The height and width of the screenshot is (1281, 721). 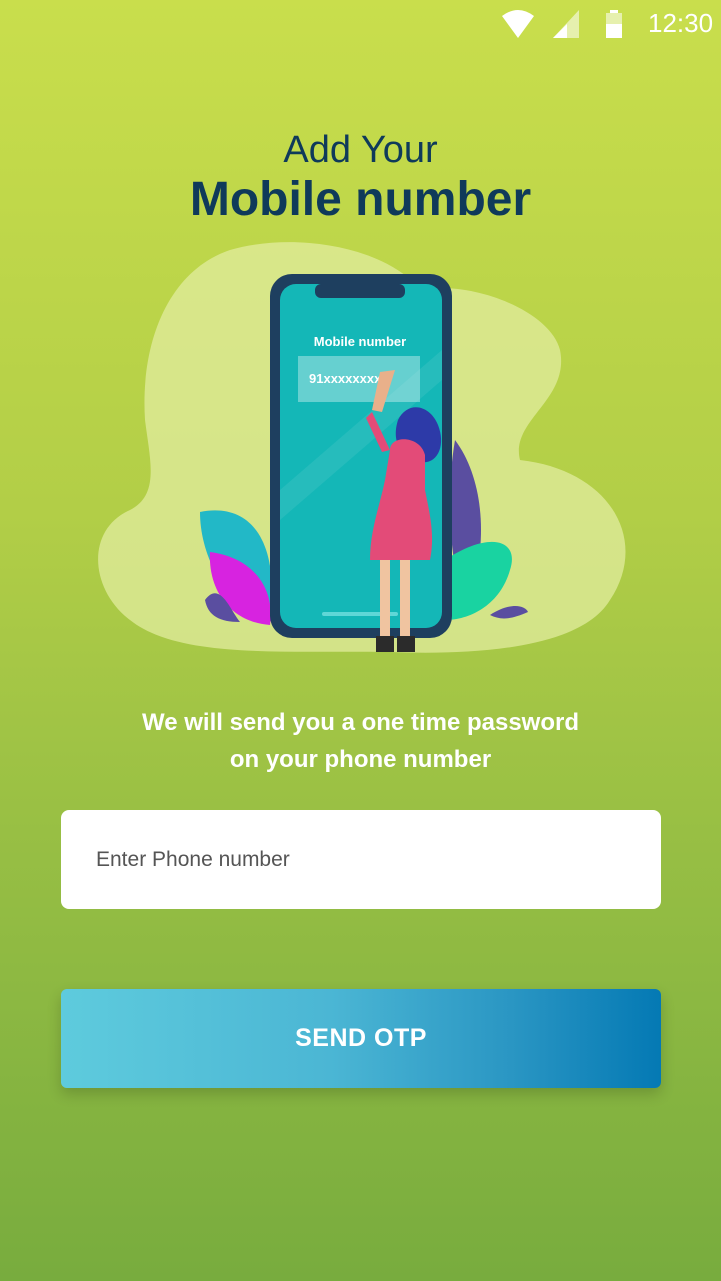 I want to click on phone-number-input, so click(x=361, y=859).